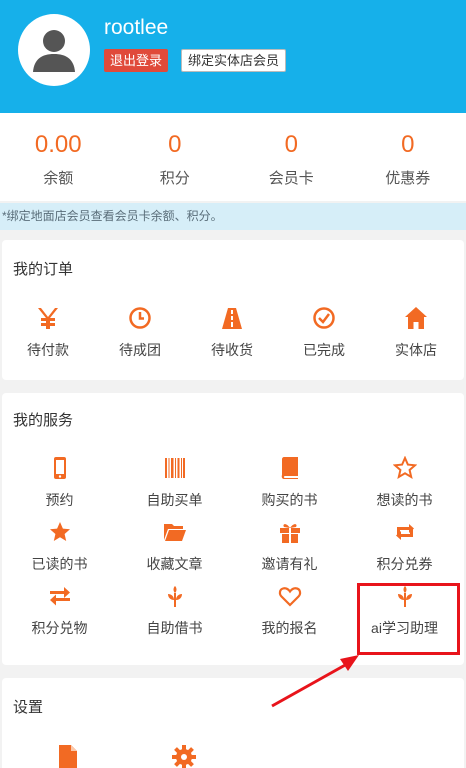 This screenshot has height=768, width=466. I want to click on barcode-icon, so click(174, 470).